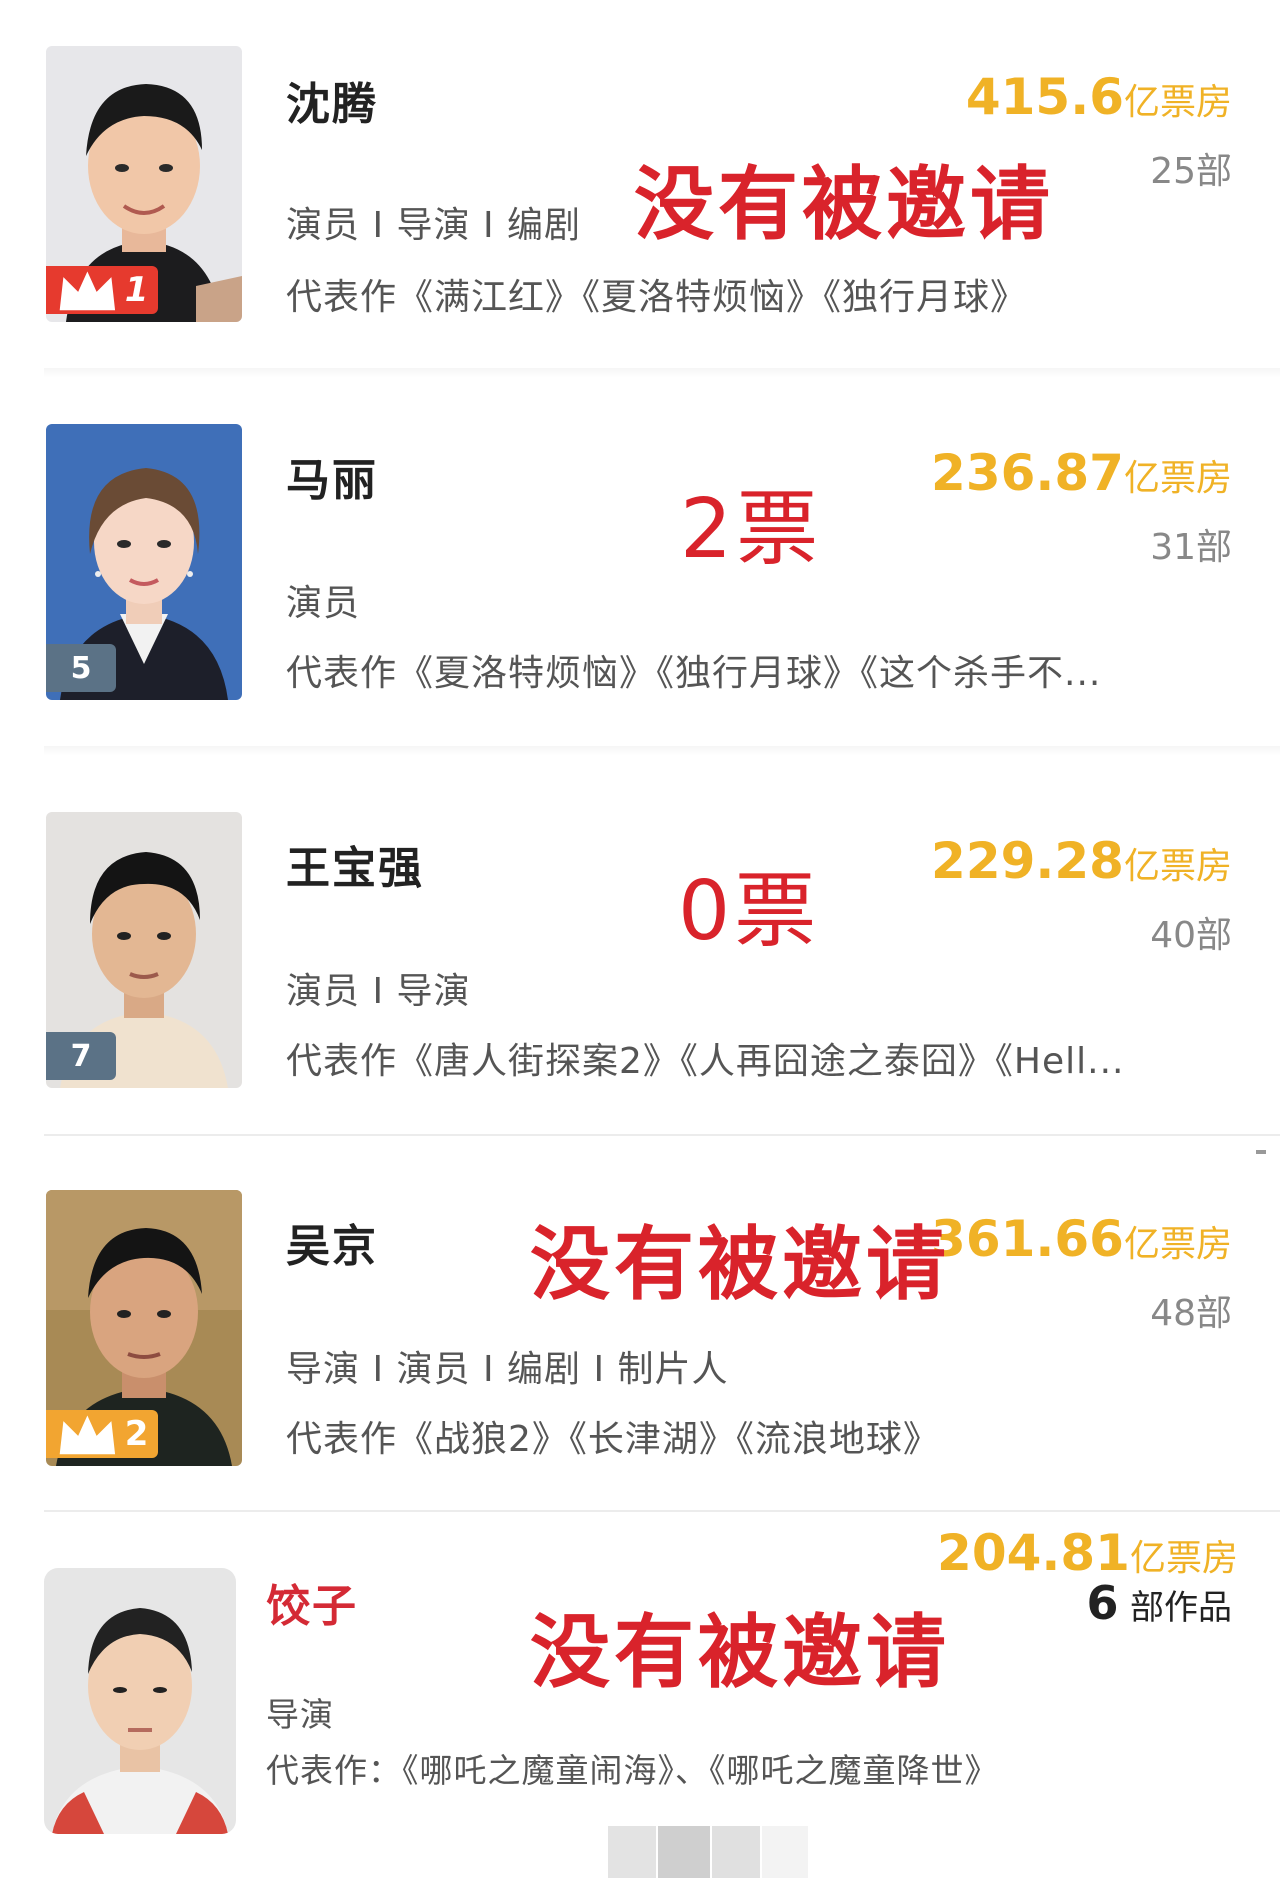  I want to click on person-name: 王宝强, so click(355, 864).